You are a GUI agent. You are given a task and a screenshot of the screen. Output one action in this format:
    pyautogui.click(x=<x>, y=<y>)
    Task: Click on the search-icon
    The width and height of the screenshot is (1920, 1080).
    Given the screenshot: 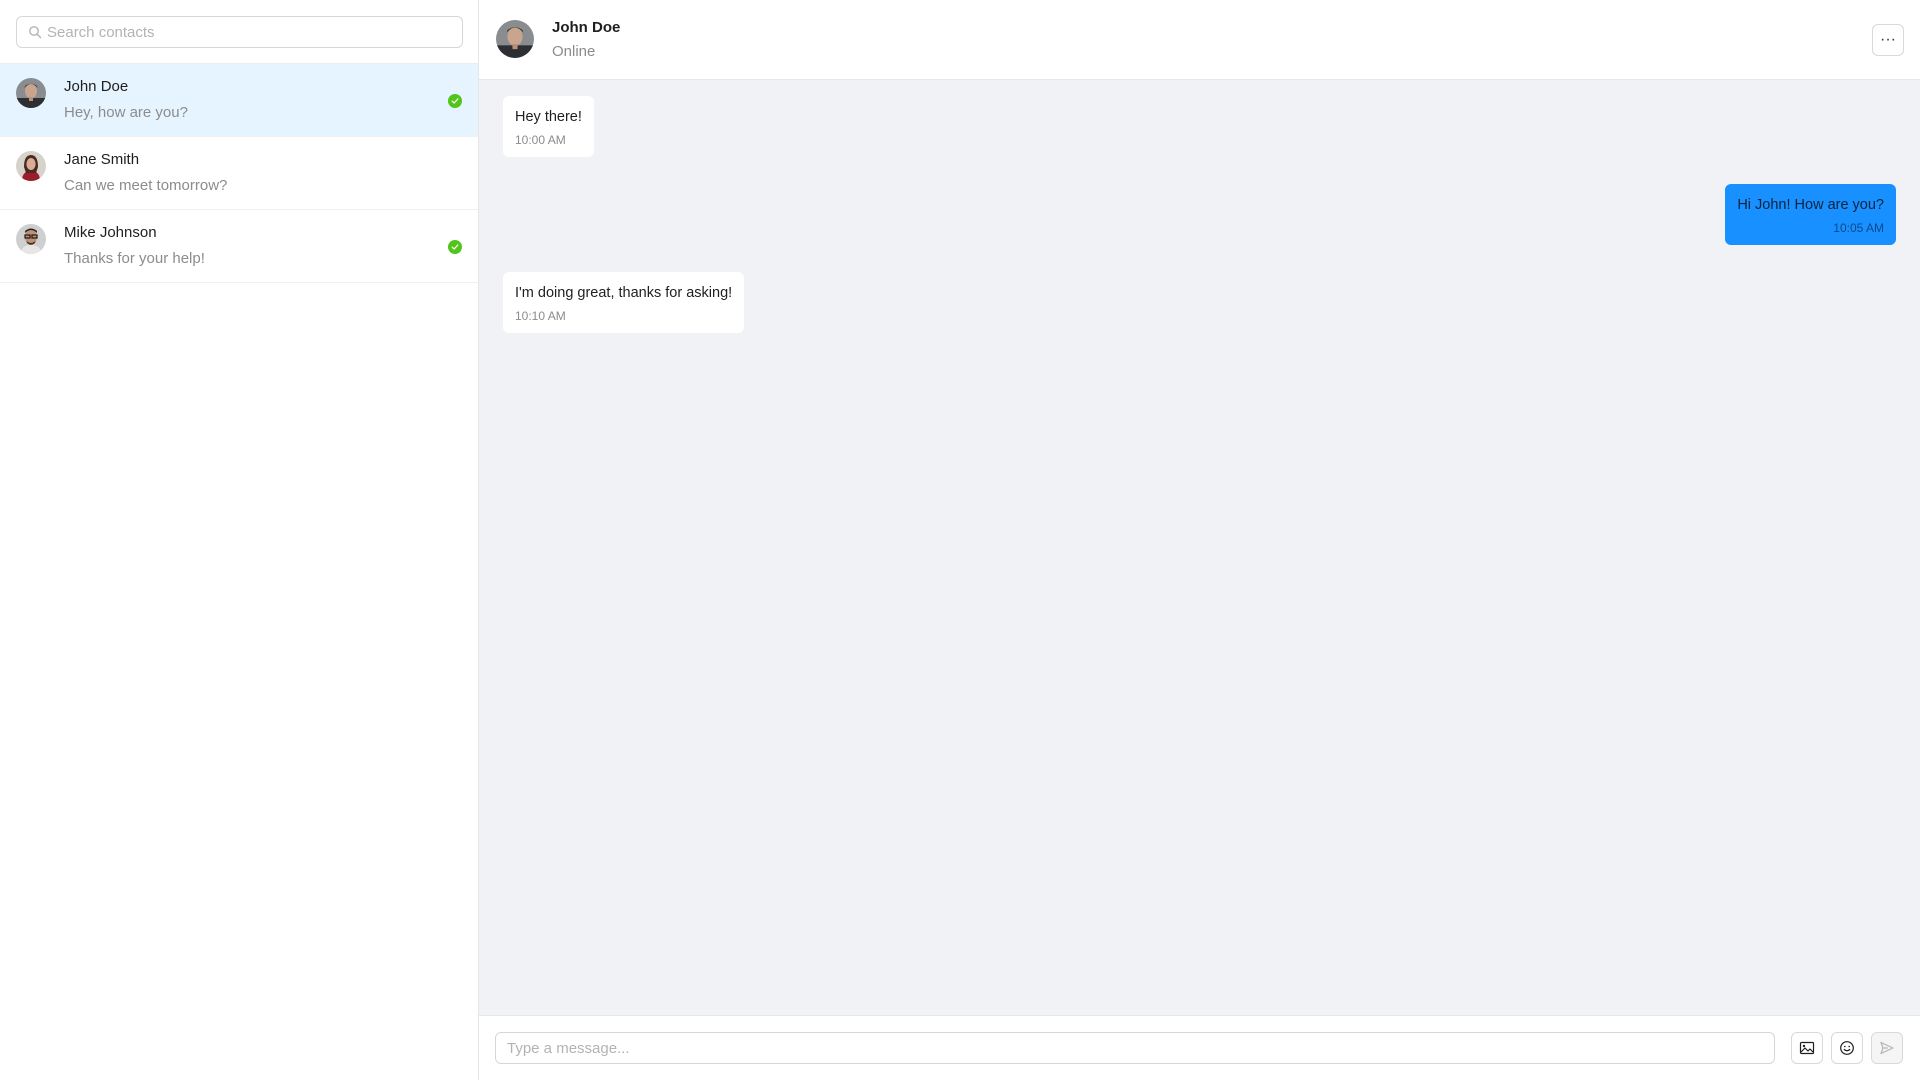 What is the action you would take?
    pyautogui.click(x=35, y=32)
    